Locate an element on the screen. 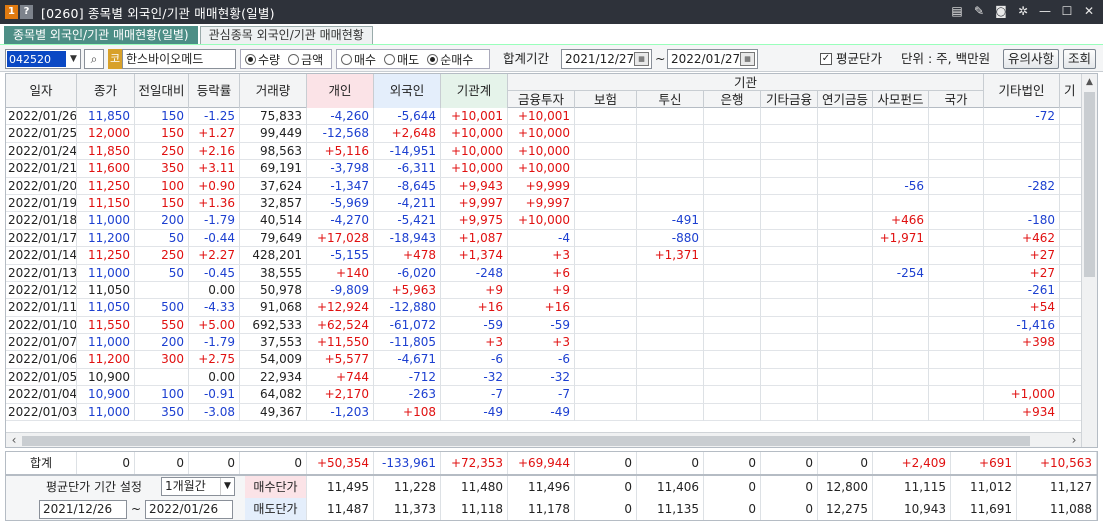 This screenshot has width=1103, height=525. col-close: 종가 is located at coordinates (106, 91).